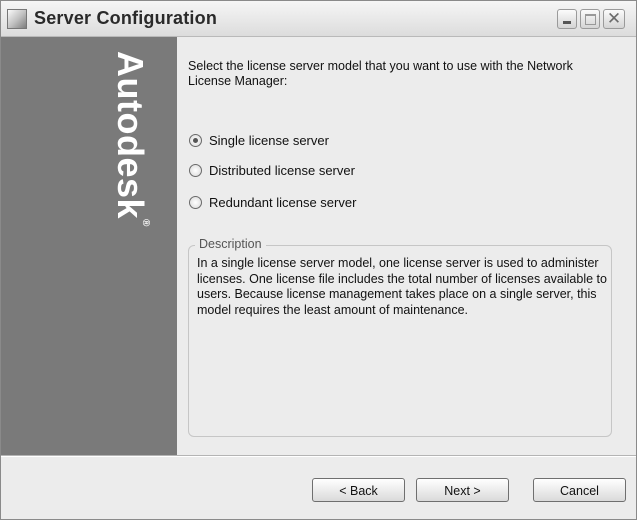  Describe the element at coordinates (318, 19) in the screenshot. I see `title-bar: Server Configuration ✕` at that location.